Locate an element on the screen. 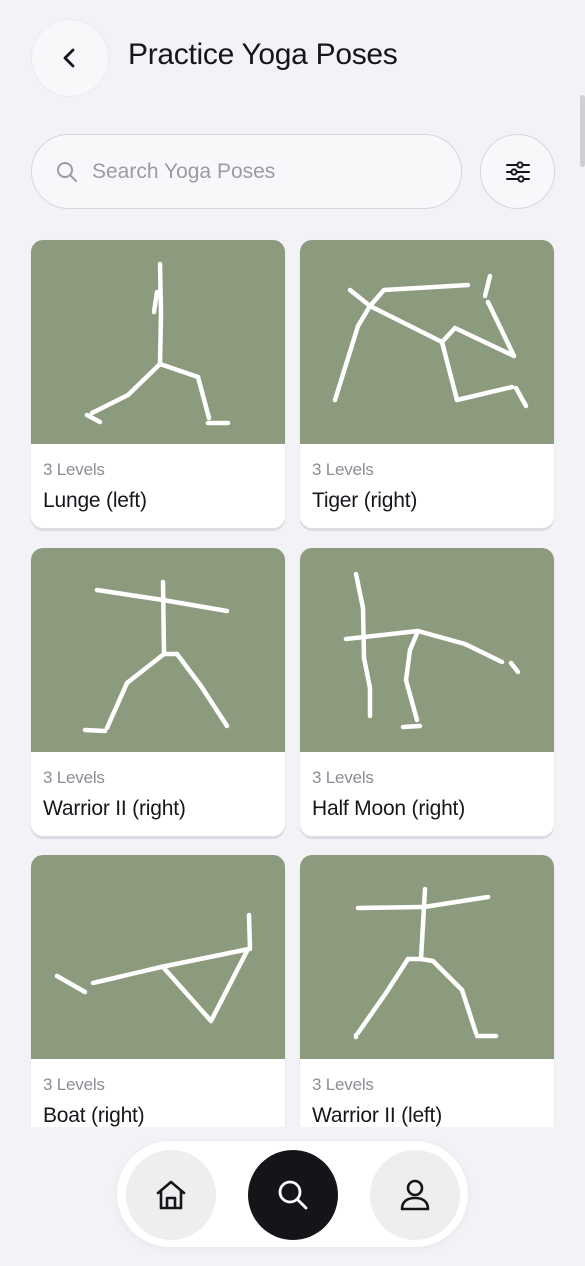 The width and height of the screenshot is (585, 1266). bottom-nav is located at coordinates (292, 1194).